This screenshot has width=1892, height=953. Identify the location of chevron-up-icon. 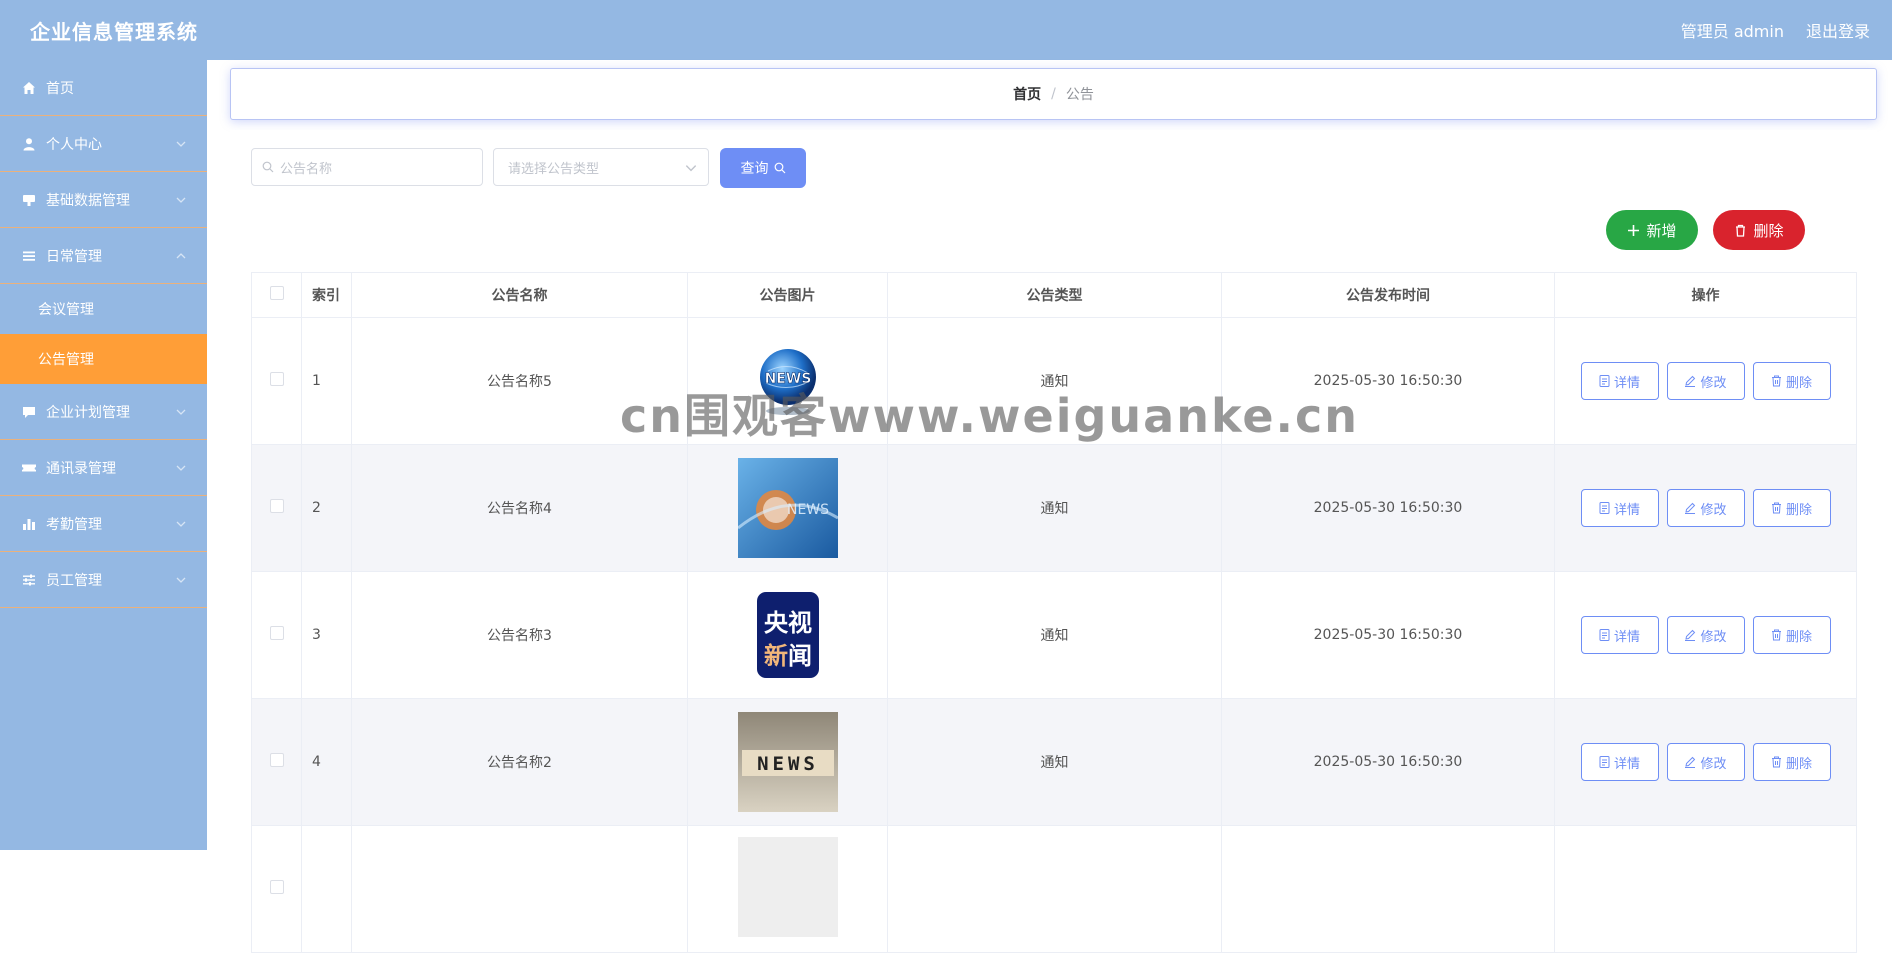
(181, 255).